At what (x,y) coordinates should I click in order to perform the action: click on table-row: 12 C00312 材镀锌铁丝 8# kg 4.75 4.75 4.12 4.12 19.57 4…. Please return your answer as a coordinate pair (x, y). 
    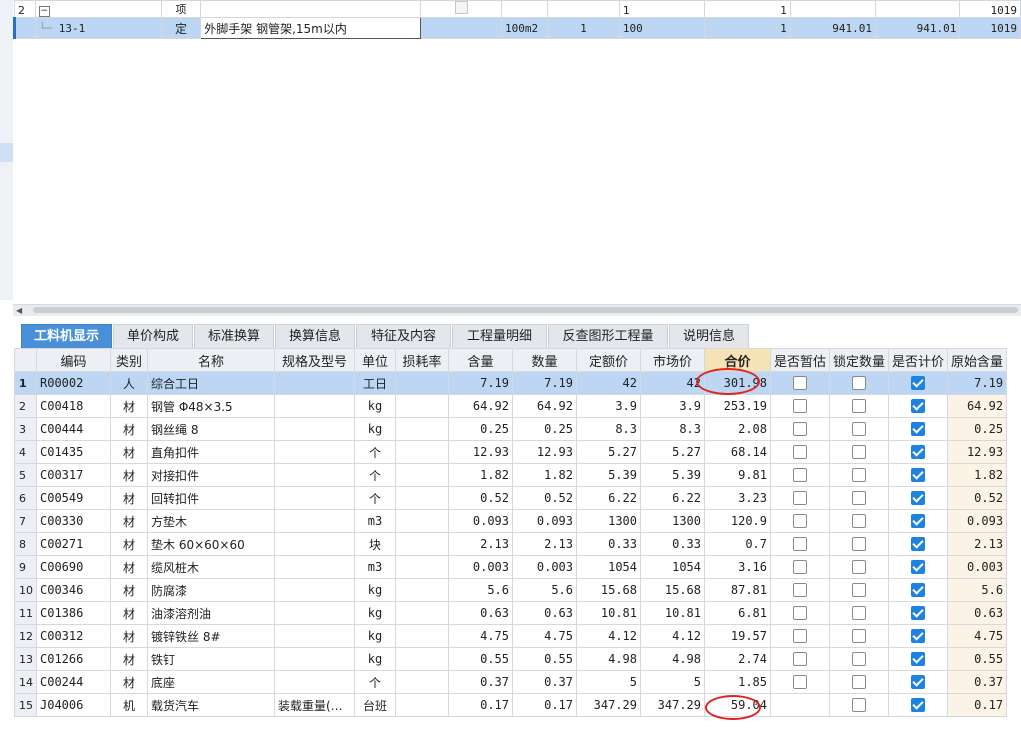
    Looking at the image, I should click on (511, 636).